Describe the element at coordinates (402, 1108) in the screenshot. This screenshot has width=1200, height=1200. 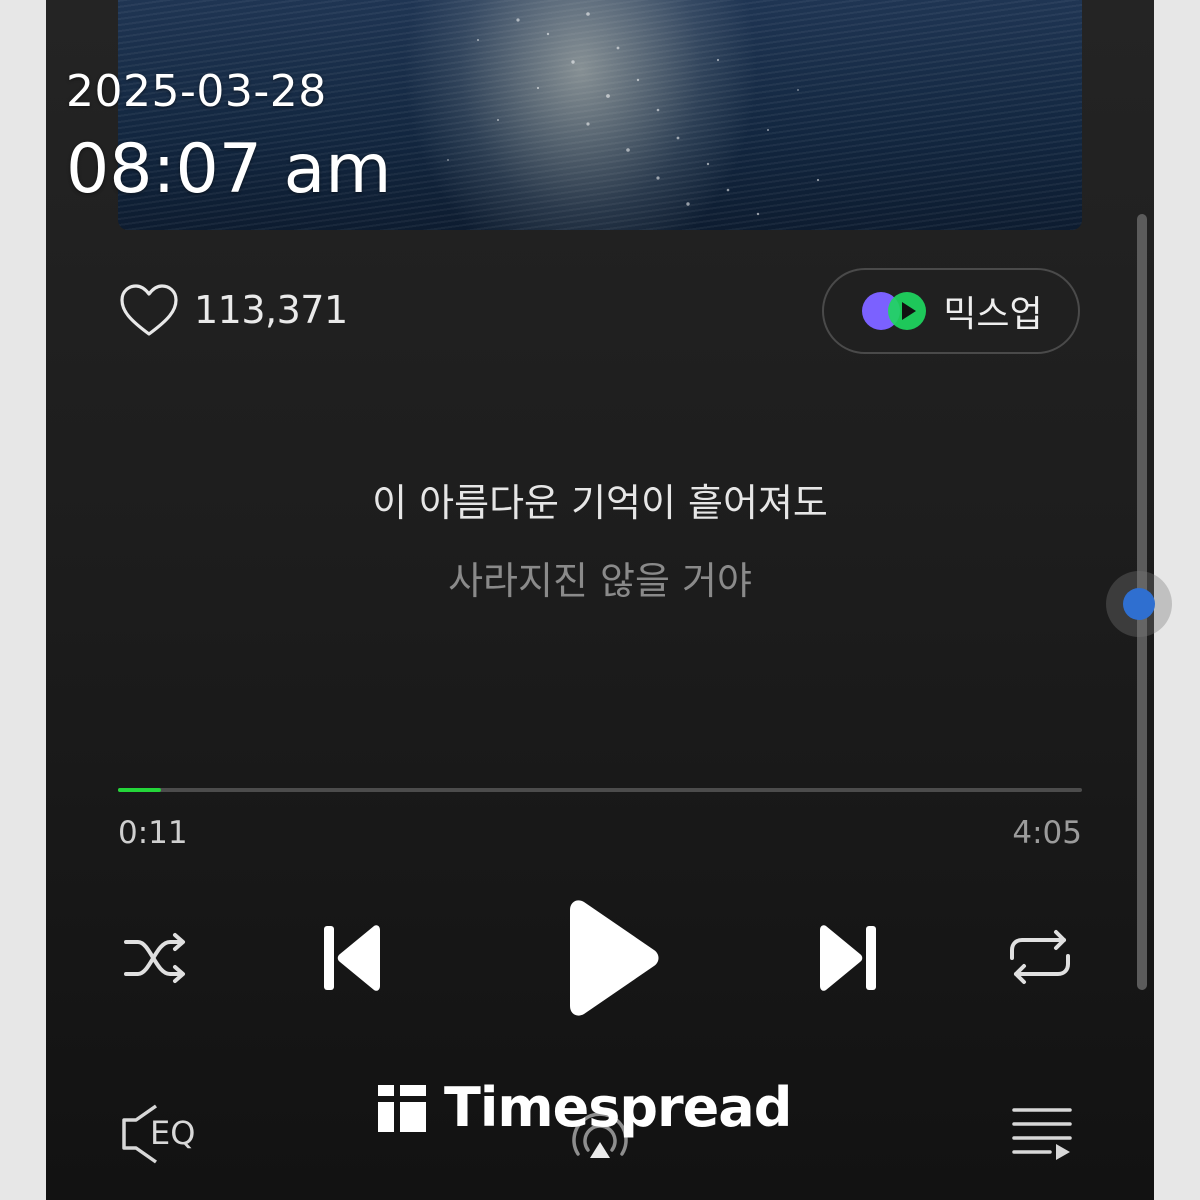
I see `timespread-logo-icon` at that location.